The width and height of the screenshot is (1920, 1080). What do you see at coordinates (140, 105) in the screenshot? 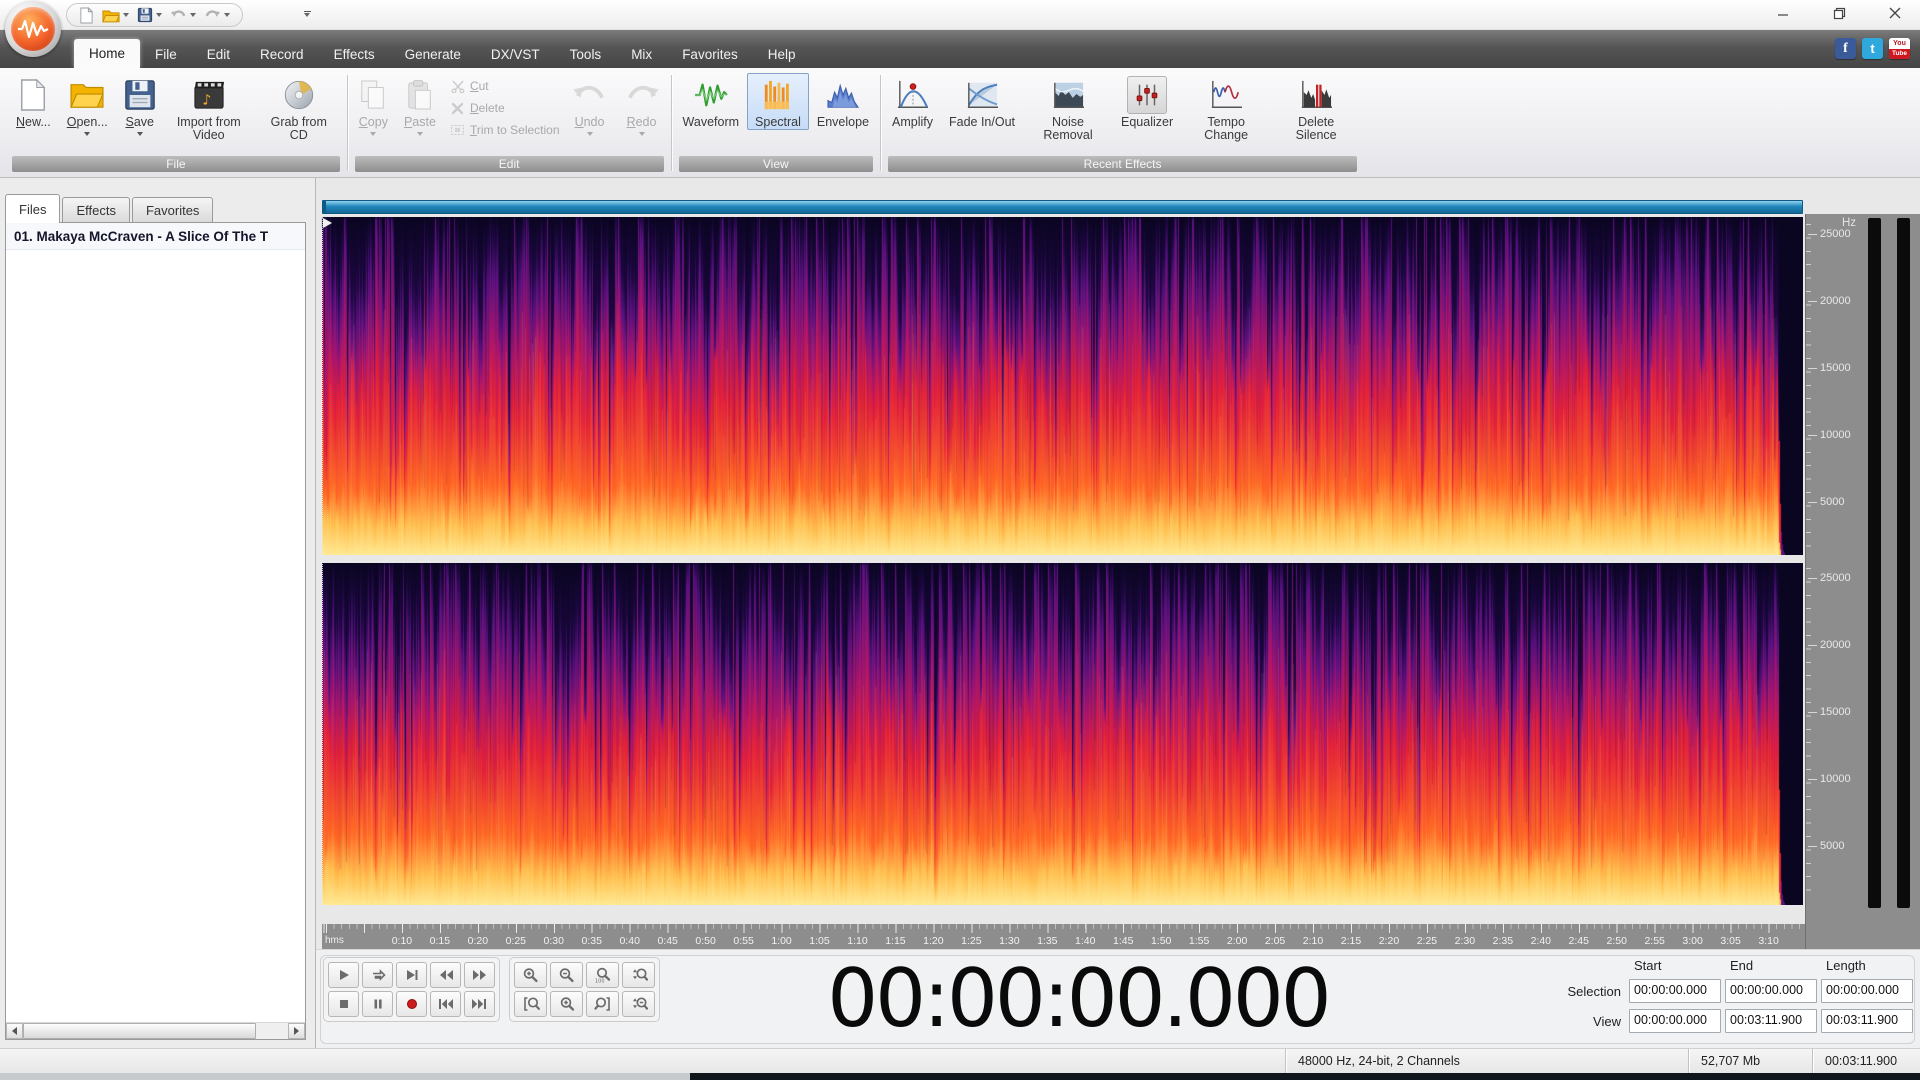
I see `save-button: Save` at bounding box center [140, 105].